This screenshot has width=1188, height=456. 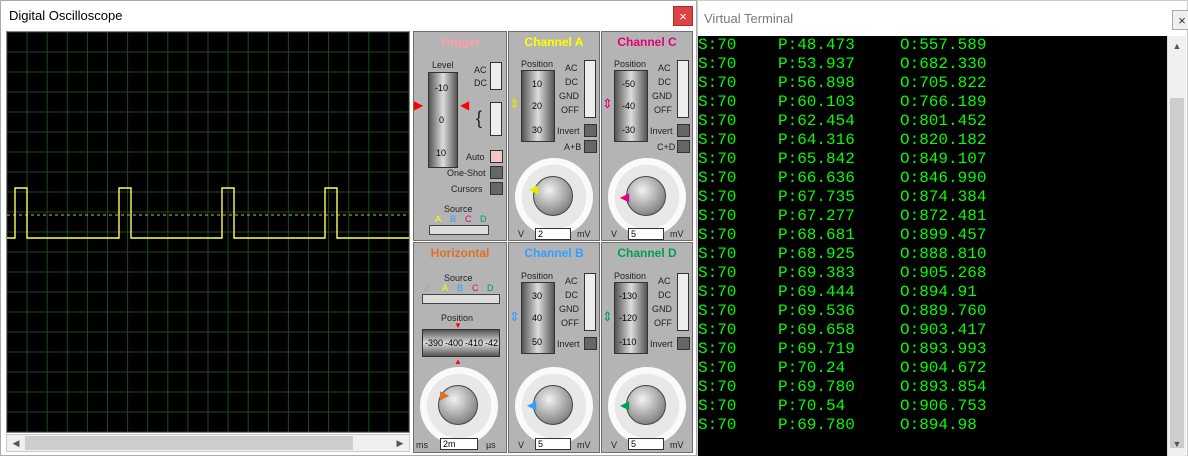 I want to click on channel-a-invert-button, so click(x=590, y=130).